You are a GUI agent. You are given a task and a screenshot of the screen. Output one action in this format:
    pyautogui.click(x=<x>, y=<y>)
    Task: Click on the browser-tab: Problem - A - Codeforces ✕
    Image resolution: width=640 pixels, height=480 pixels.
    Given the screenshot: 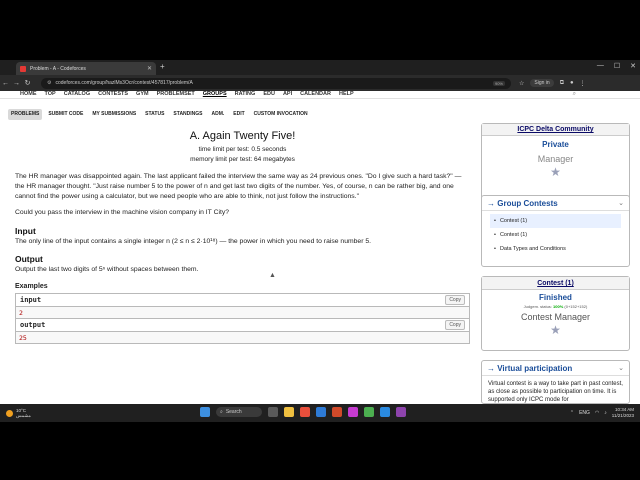 What is the action you would take?
    pyautogui.click(x=86, y=68)
    